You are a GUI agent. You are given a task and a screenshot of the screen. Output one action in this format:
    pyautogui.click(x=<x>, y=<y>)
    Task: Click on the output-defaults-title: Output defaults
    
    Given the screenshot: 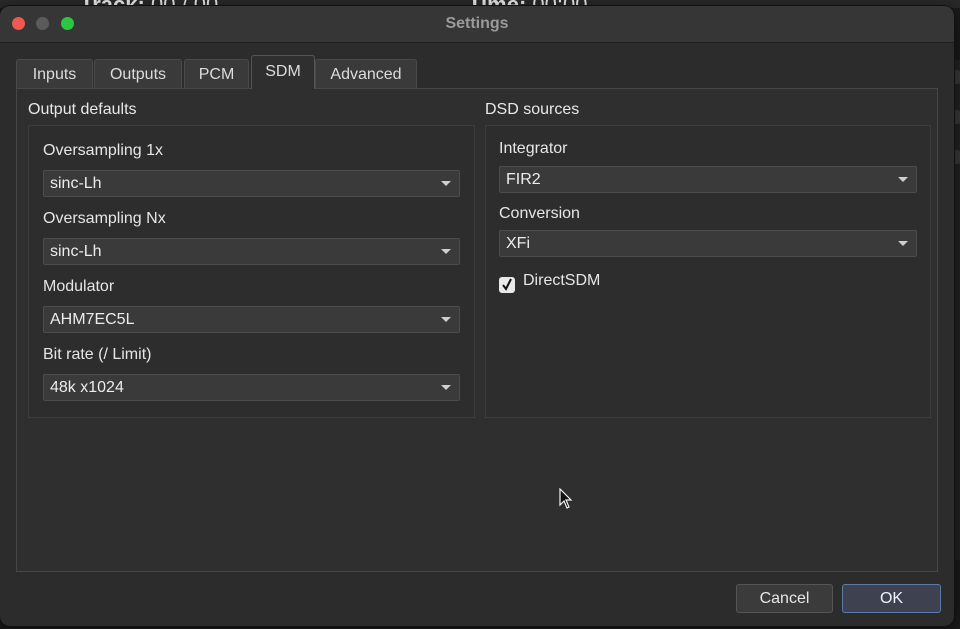 What is the action you would take?
    pyautogui.click(x=82, y=109)
    